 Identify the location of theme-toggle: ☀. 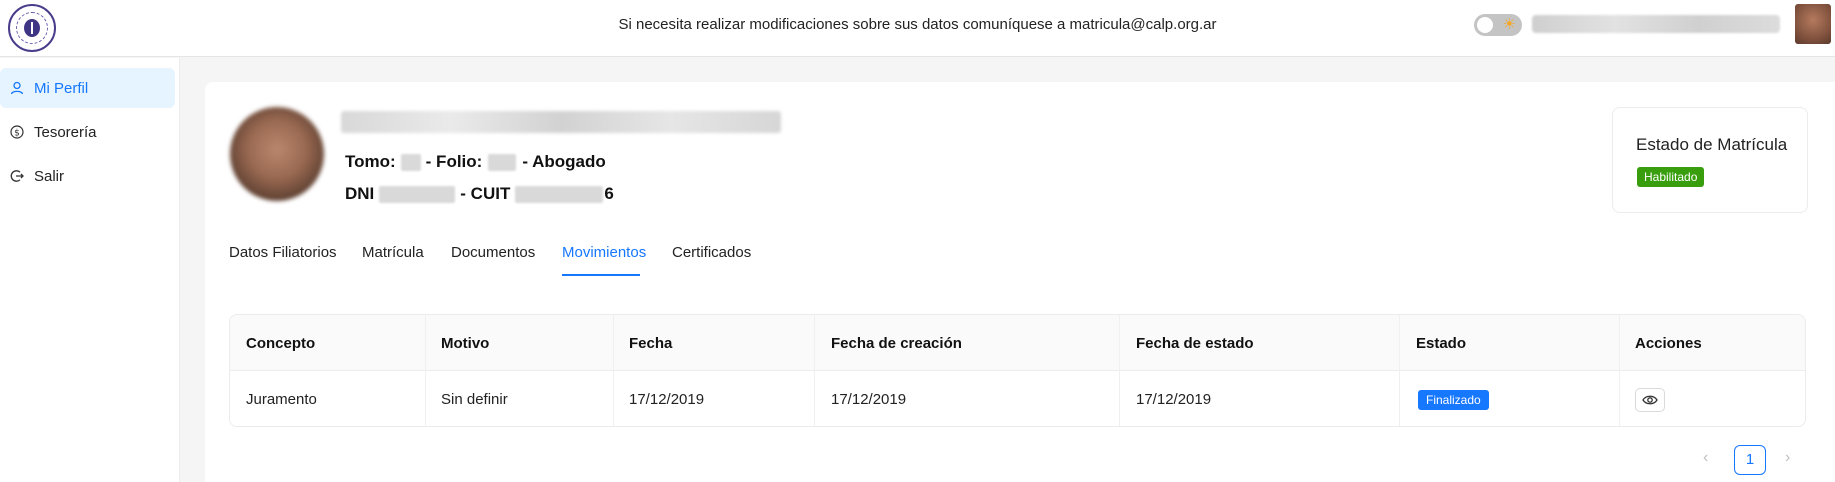
(1498, 25).